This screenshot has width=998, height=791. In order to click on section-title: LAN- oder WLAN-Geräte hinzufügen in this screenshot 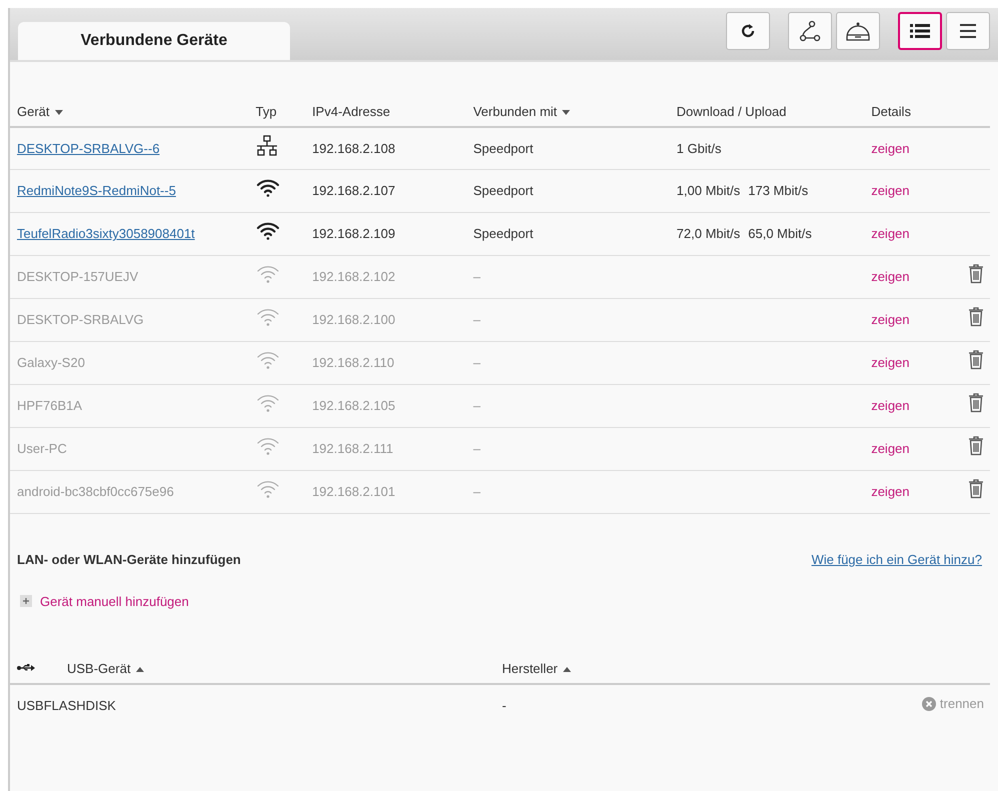, I will do `click(129, 560)`.